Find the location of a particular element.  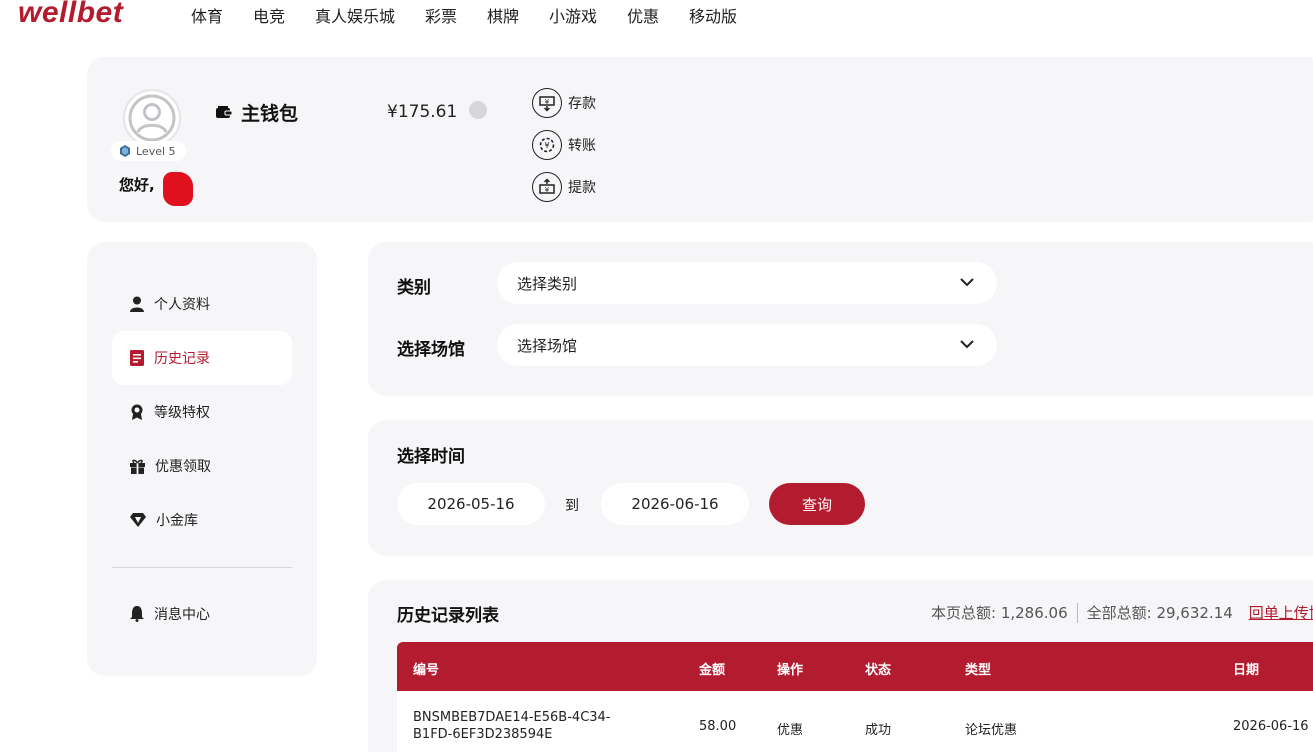

category-select: 选择类别 is located at coordinates (747, 283).